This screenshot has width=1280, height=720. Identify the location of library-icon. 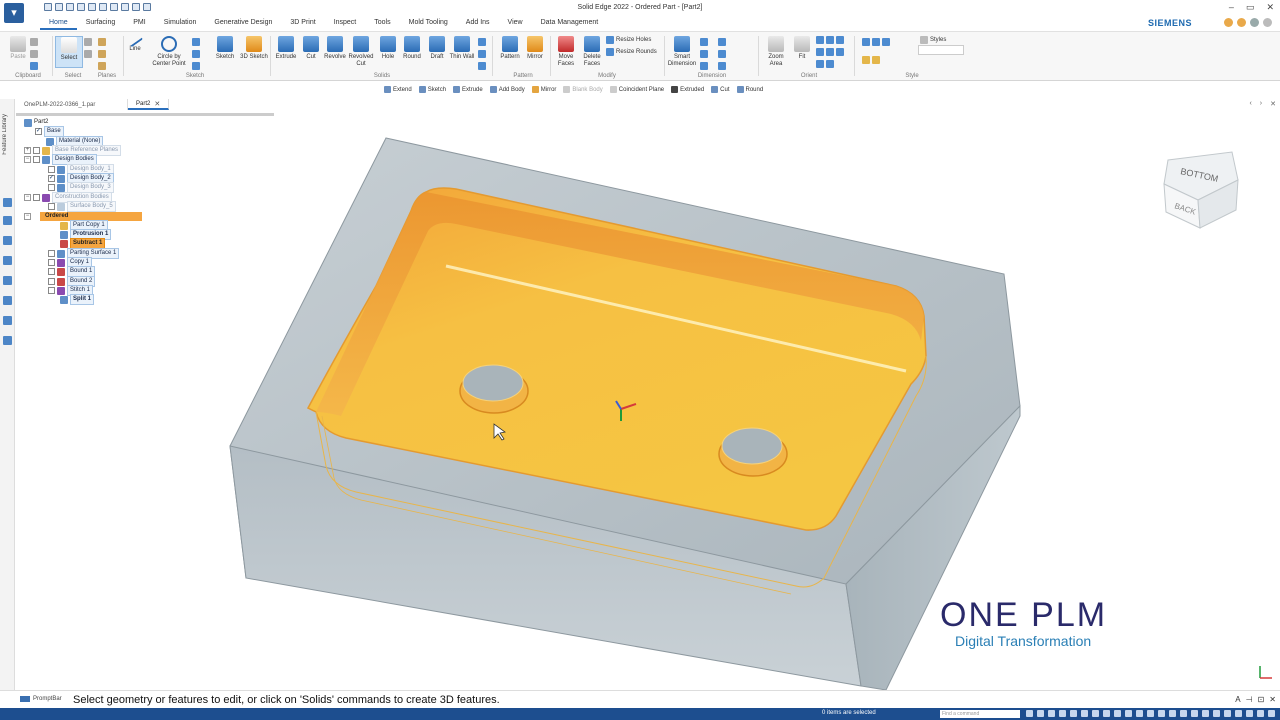
(7, 300).